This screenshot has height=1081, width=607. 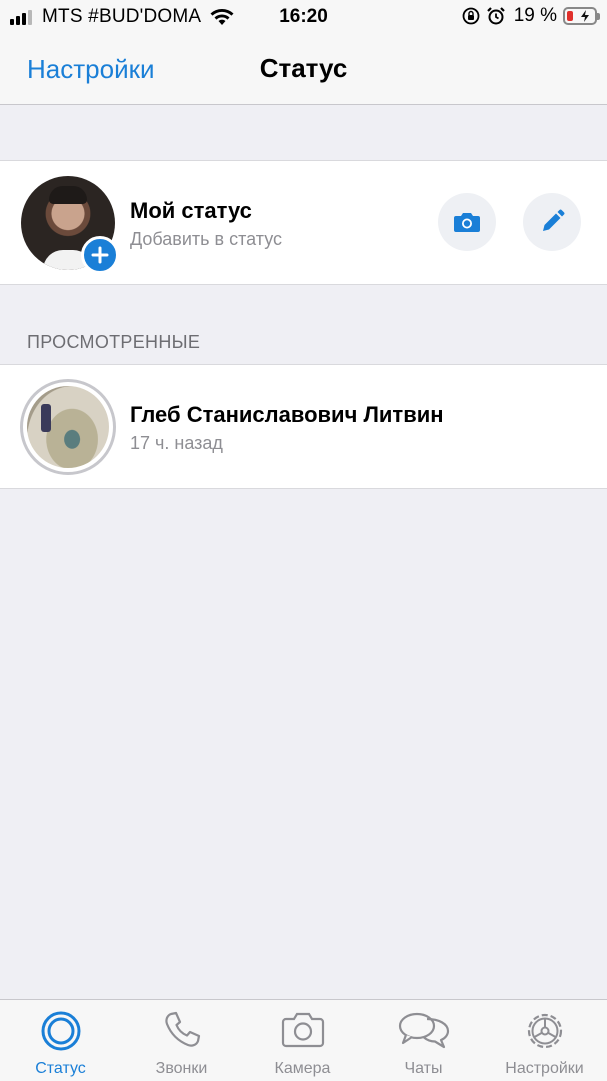 I want to click on status-ring, so click(x=68, y=427).